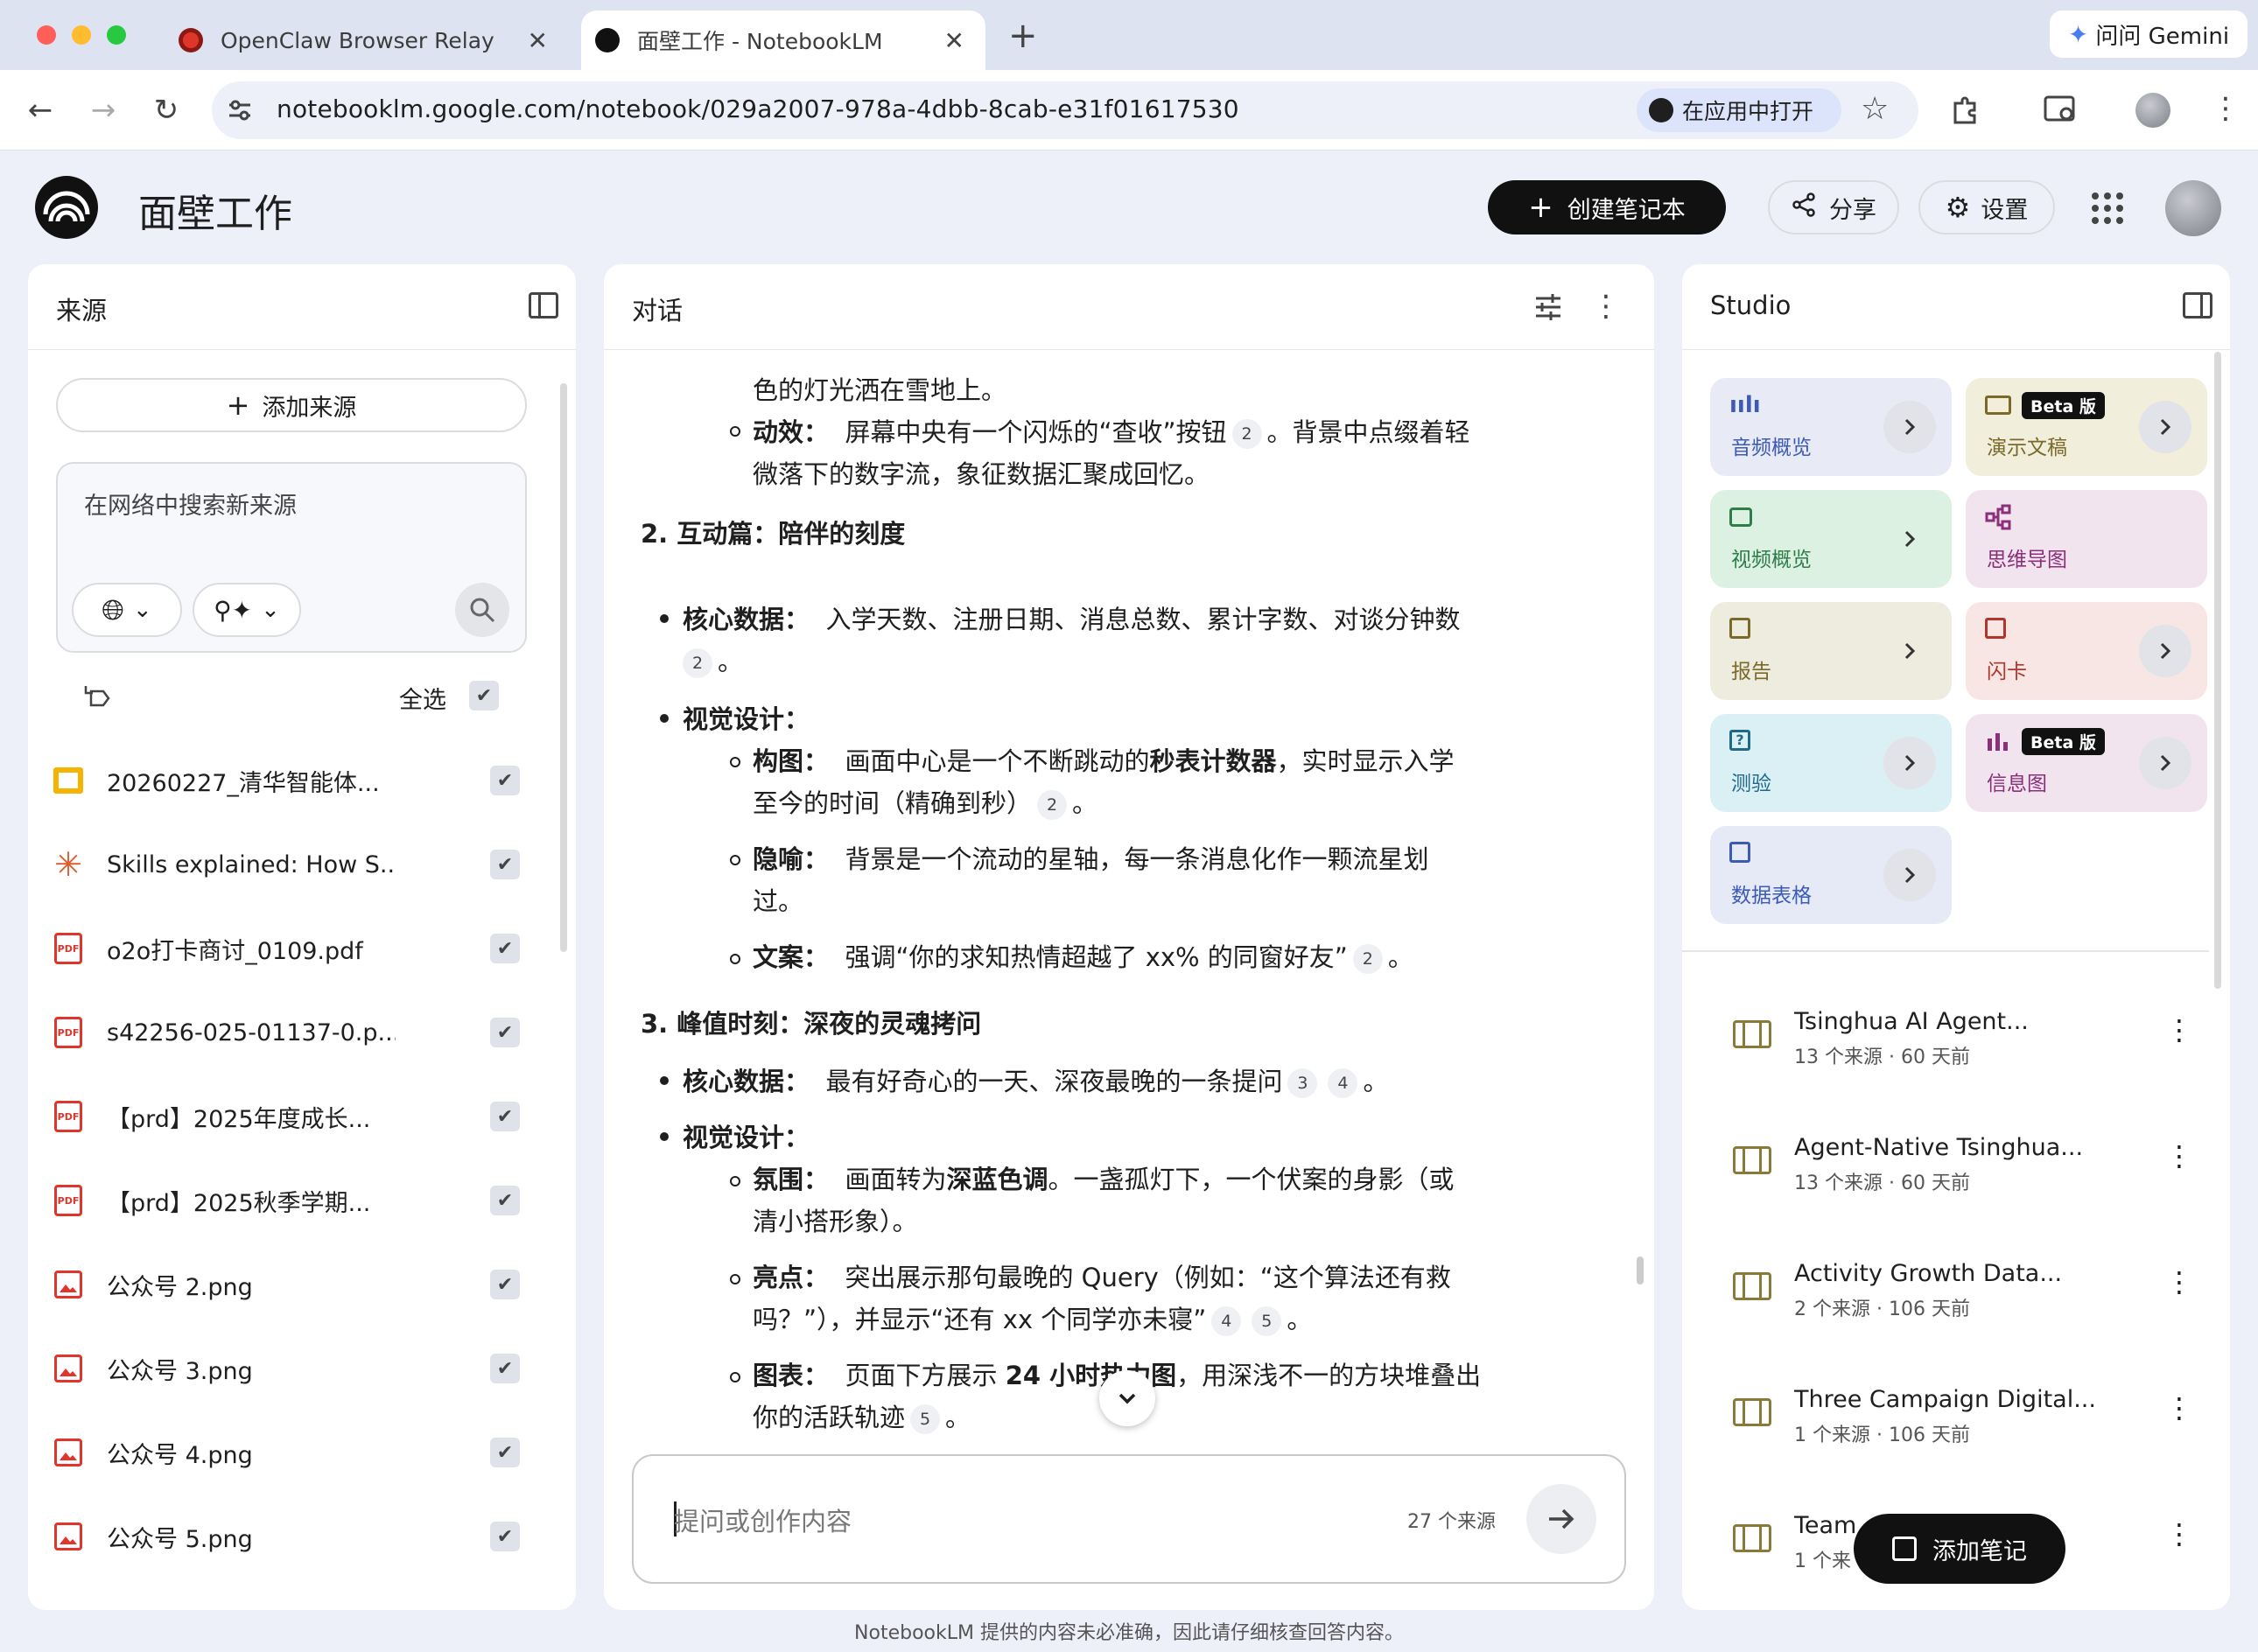 Image resolution: width=2258 pixels, height=1652 pixels. What do you see at coordinates (1986, 207) in the screenshot?
I see `settings-button: ⚙ 设置` at bounding box center [1986, 207].